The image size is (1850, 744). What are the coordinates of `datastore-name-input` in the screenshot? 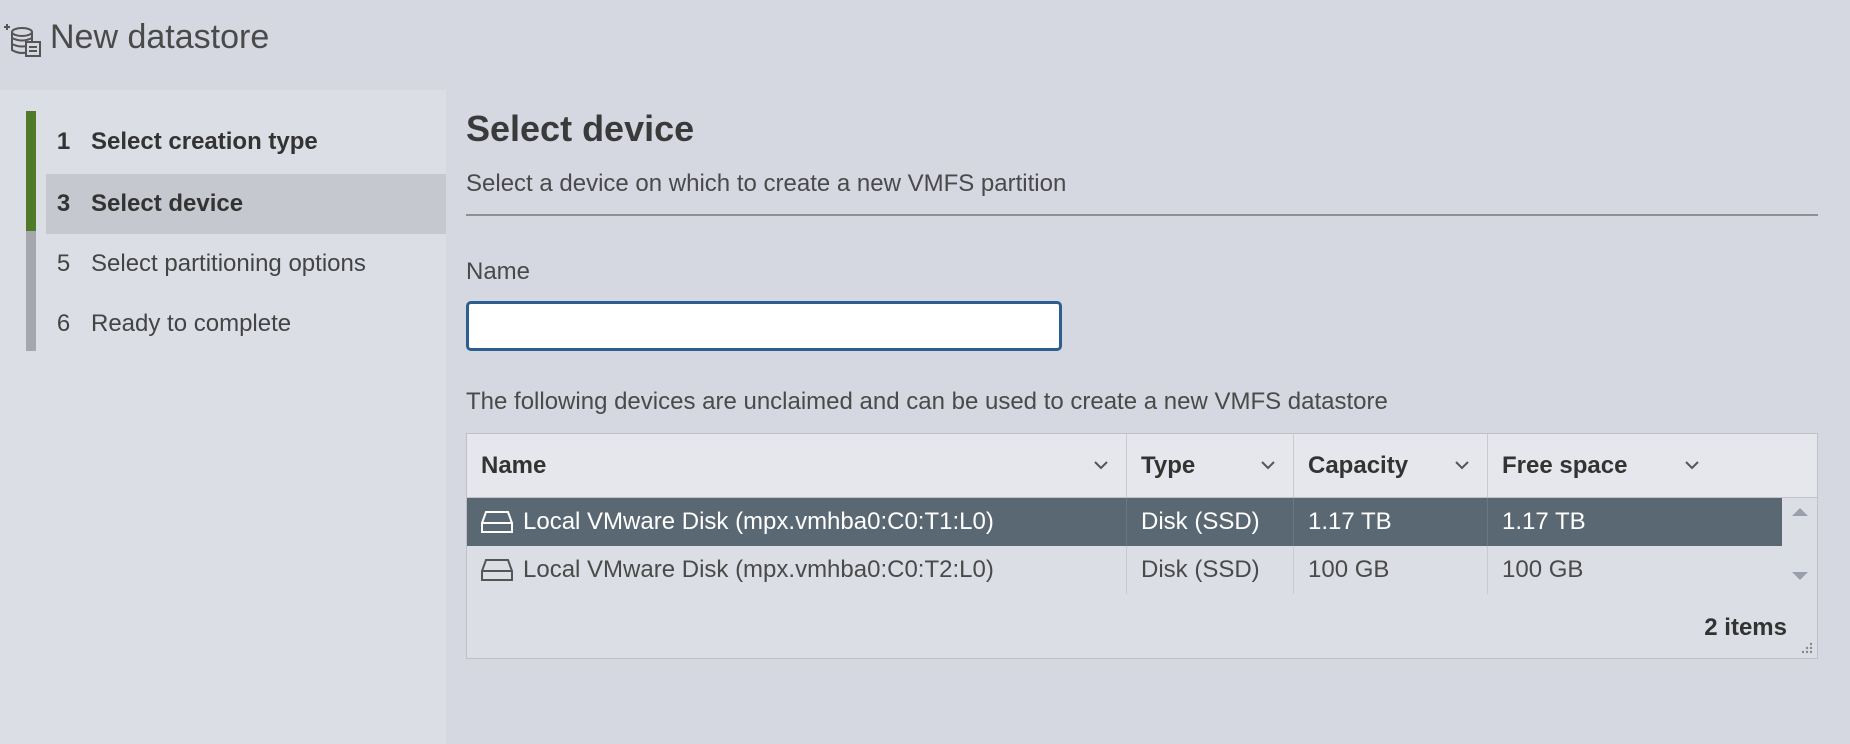 It's located at (764, 326).